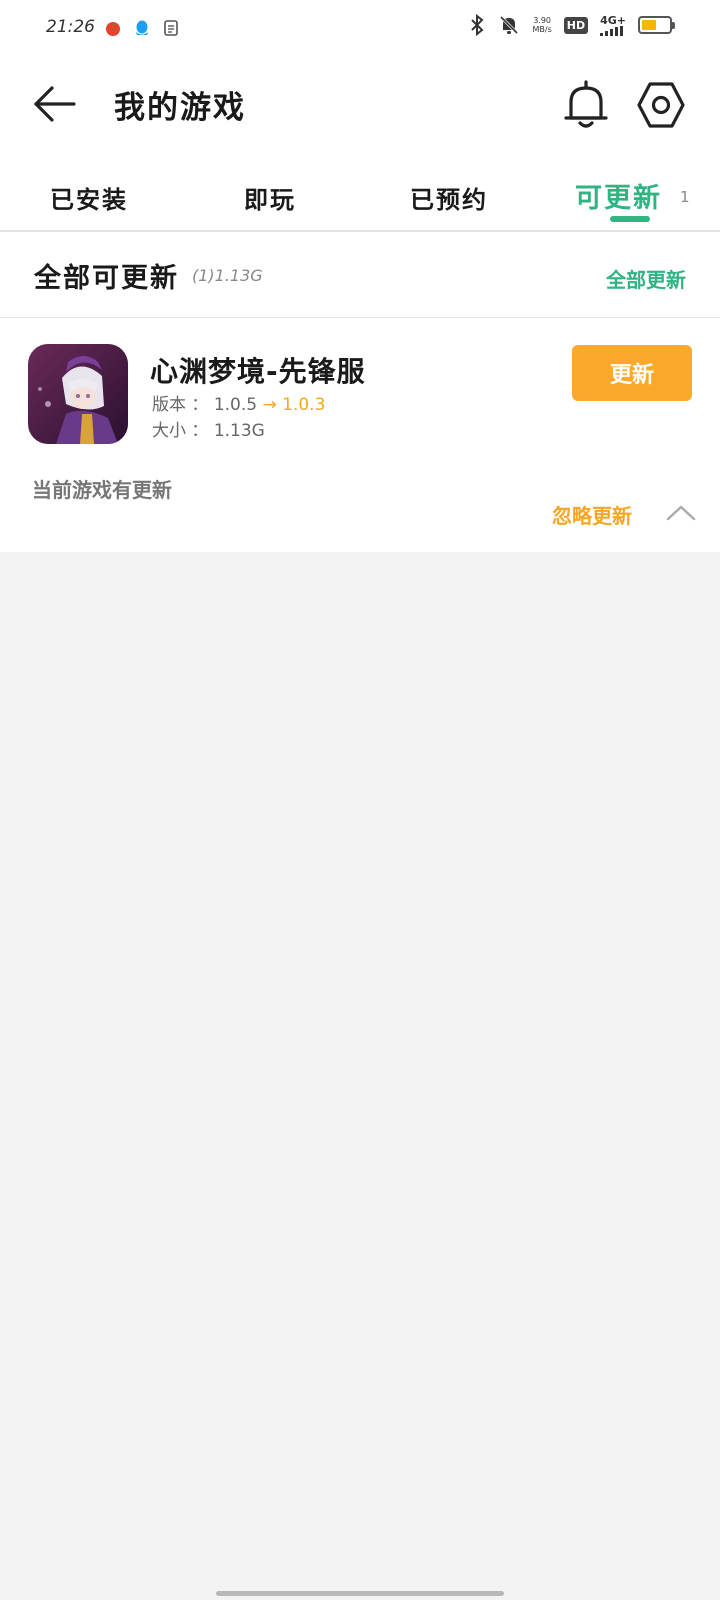  Describe the element at coordinates (142, 27) in the screenshot. I see `qq-icon` at that location.